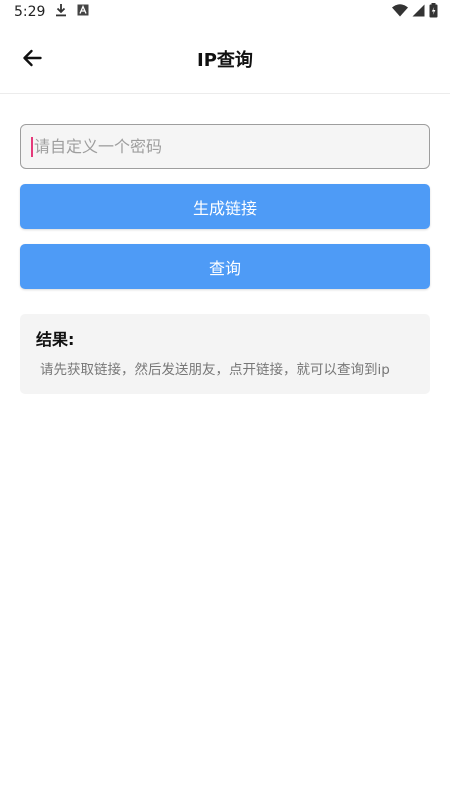  What do you see at coordinates (61, 12) in the screenshot?
I see `download-icon` at bounding box center [61, 12].